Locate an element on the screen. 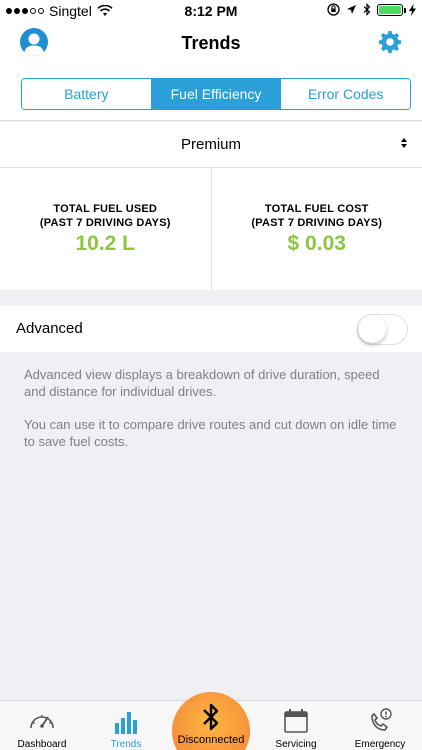 The width and height of the screenshot is (422, 750). fuel-cost-value: $ 0.03 is located at coordinates (316, 243).